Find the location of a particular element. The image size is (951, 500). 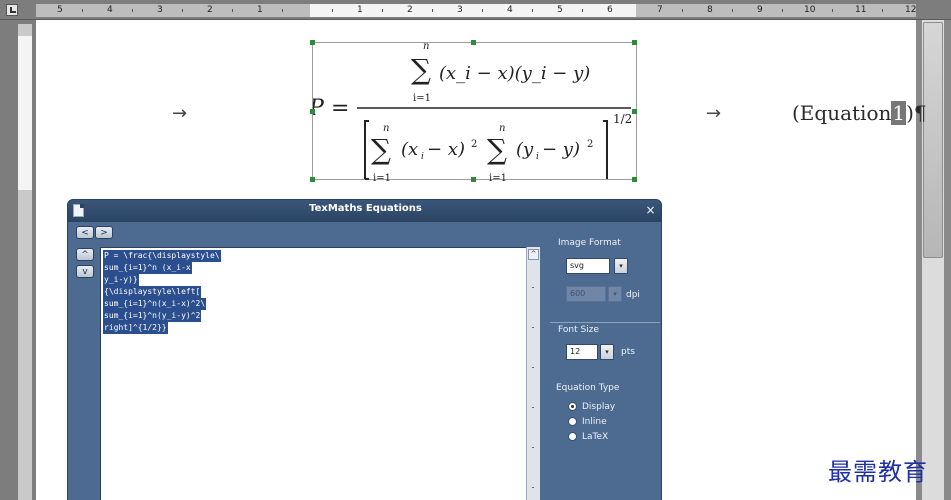

radio-display: Display is located at coordinates (613, 407).